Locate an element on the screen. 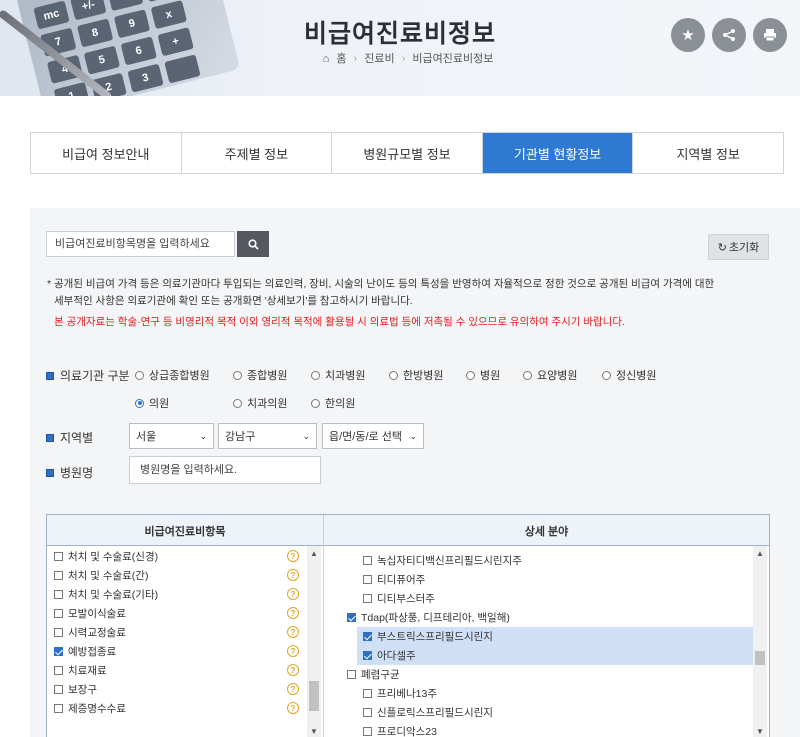 Image resolution: width=800 pixels, height=737 pixels. detail-item-row: 신플로릭스프리필드시린지 is located at coordinates (428, 712).